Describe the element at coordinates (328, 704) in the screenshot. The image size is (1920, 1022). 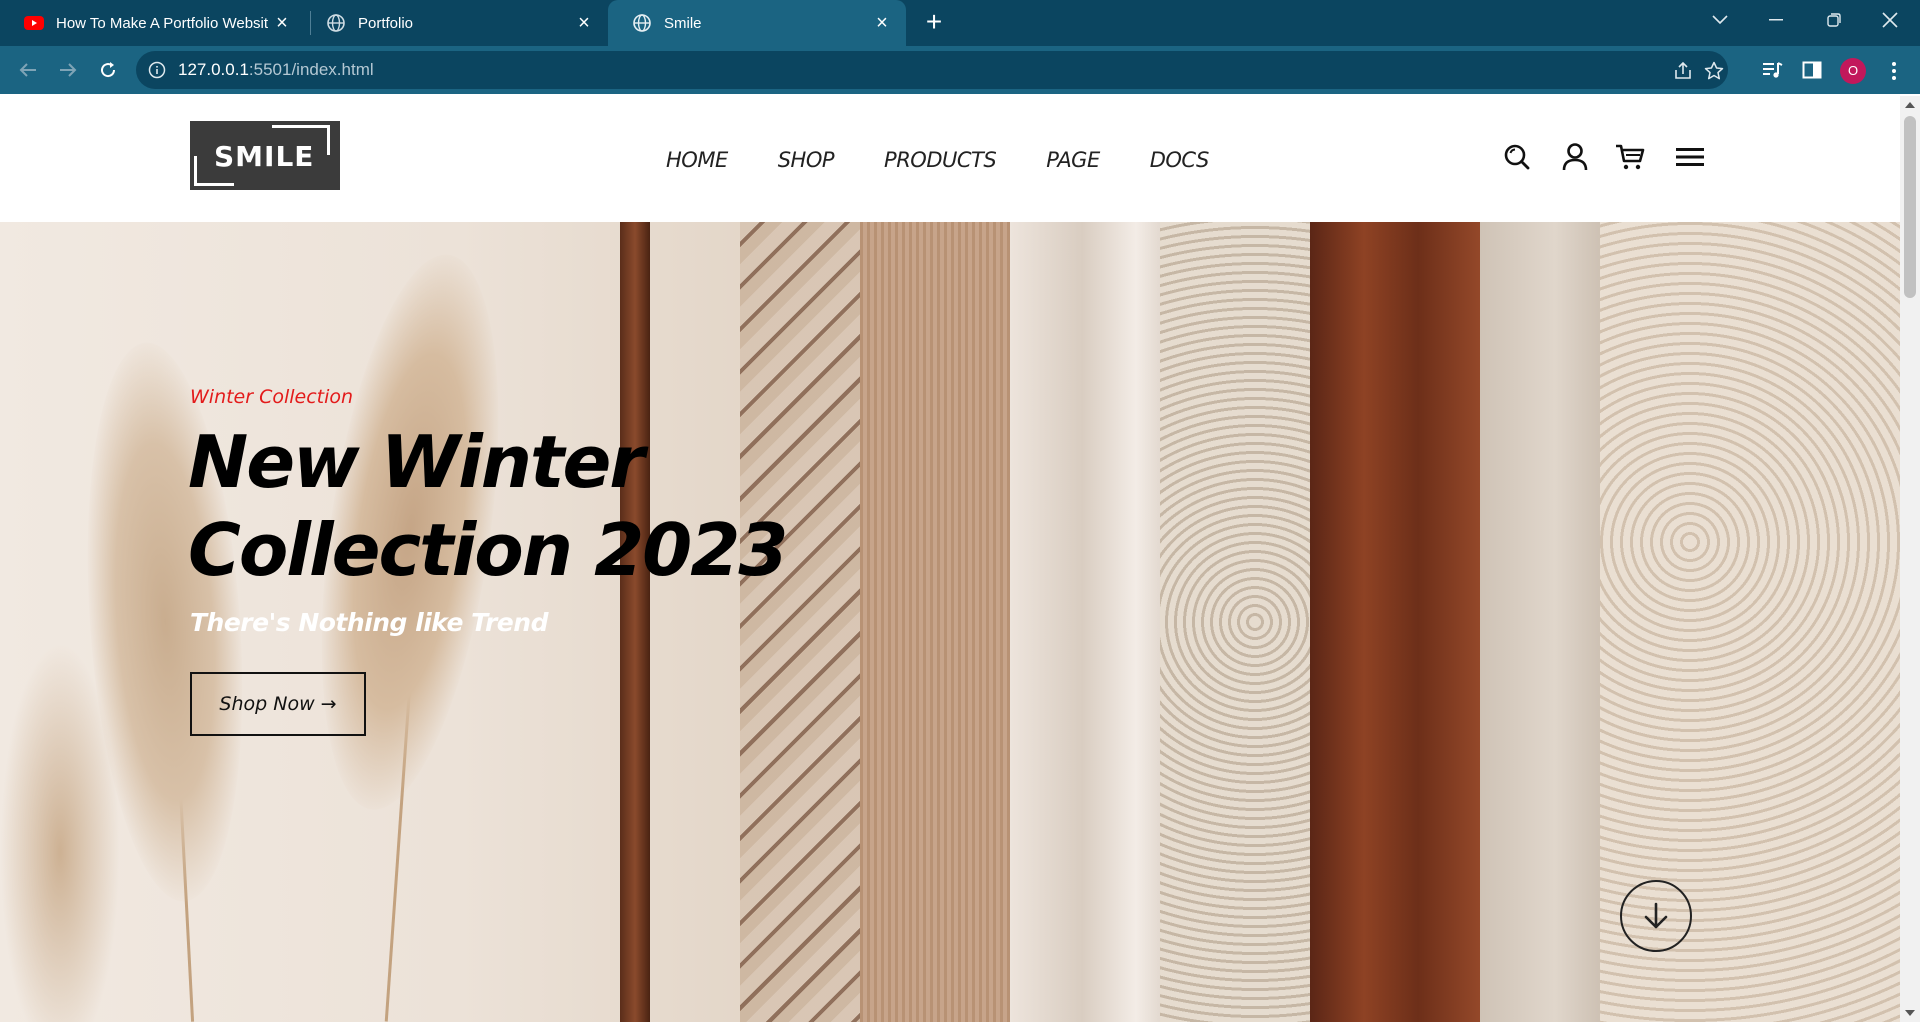
I see `arrow-right-icon: →` at that location.